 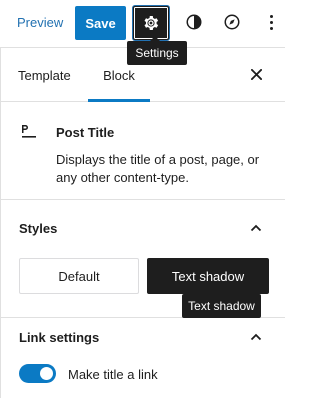 What do you see at coordinates (221, 306) in the screenshot?
I see `text-shadow-tooltip: Text shadow` at bounding box center [221, 306].